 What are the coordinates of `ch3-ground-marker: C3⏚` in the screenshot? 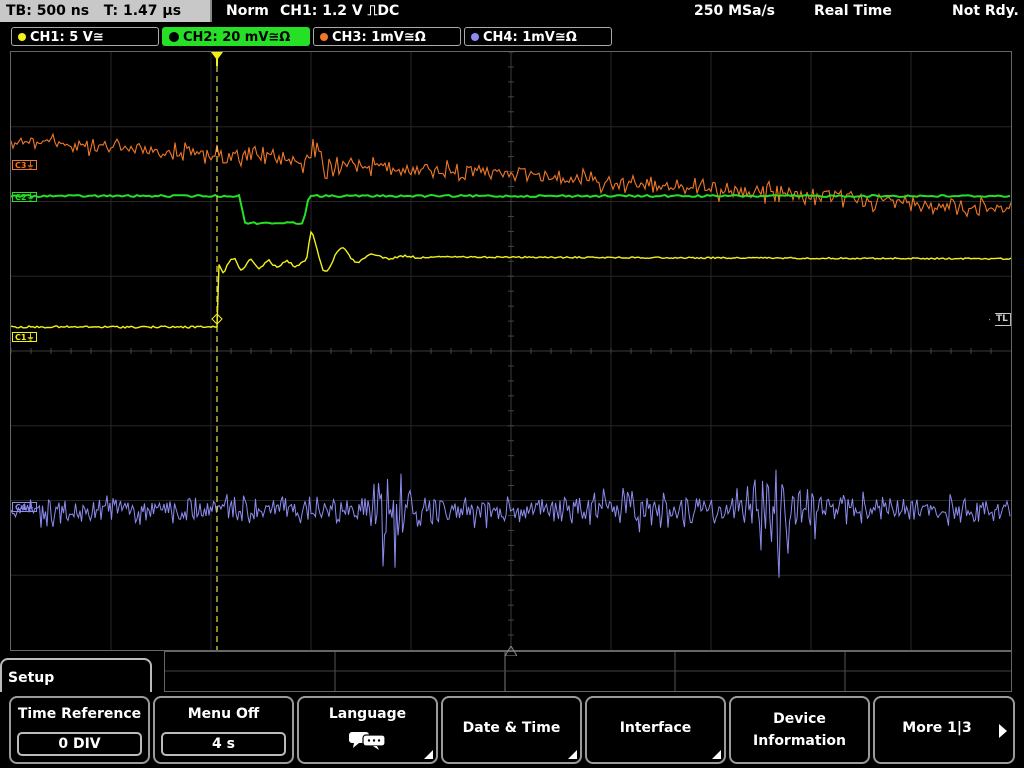 It's located at (25, 165).